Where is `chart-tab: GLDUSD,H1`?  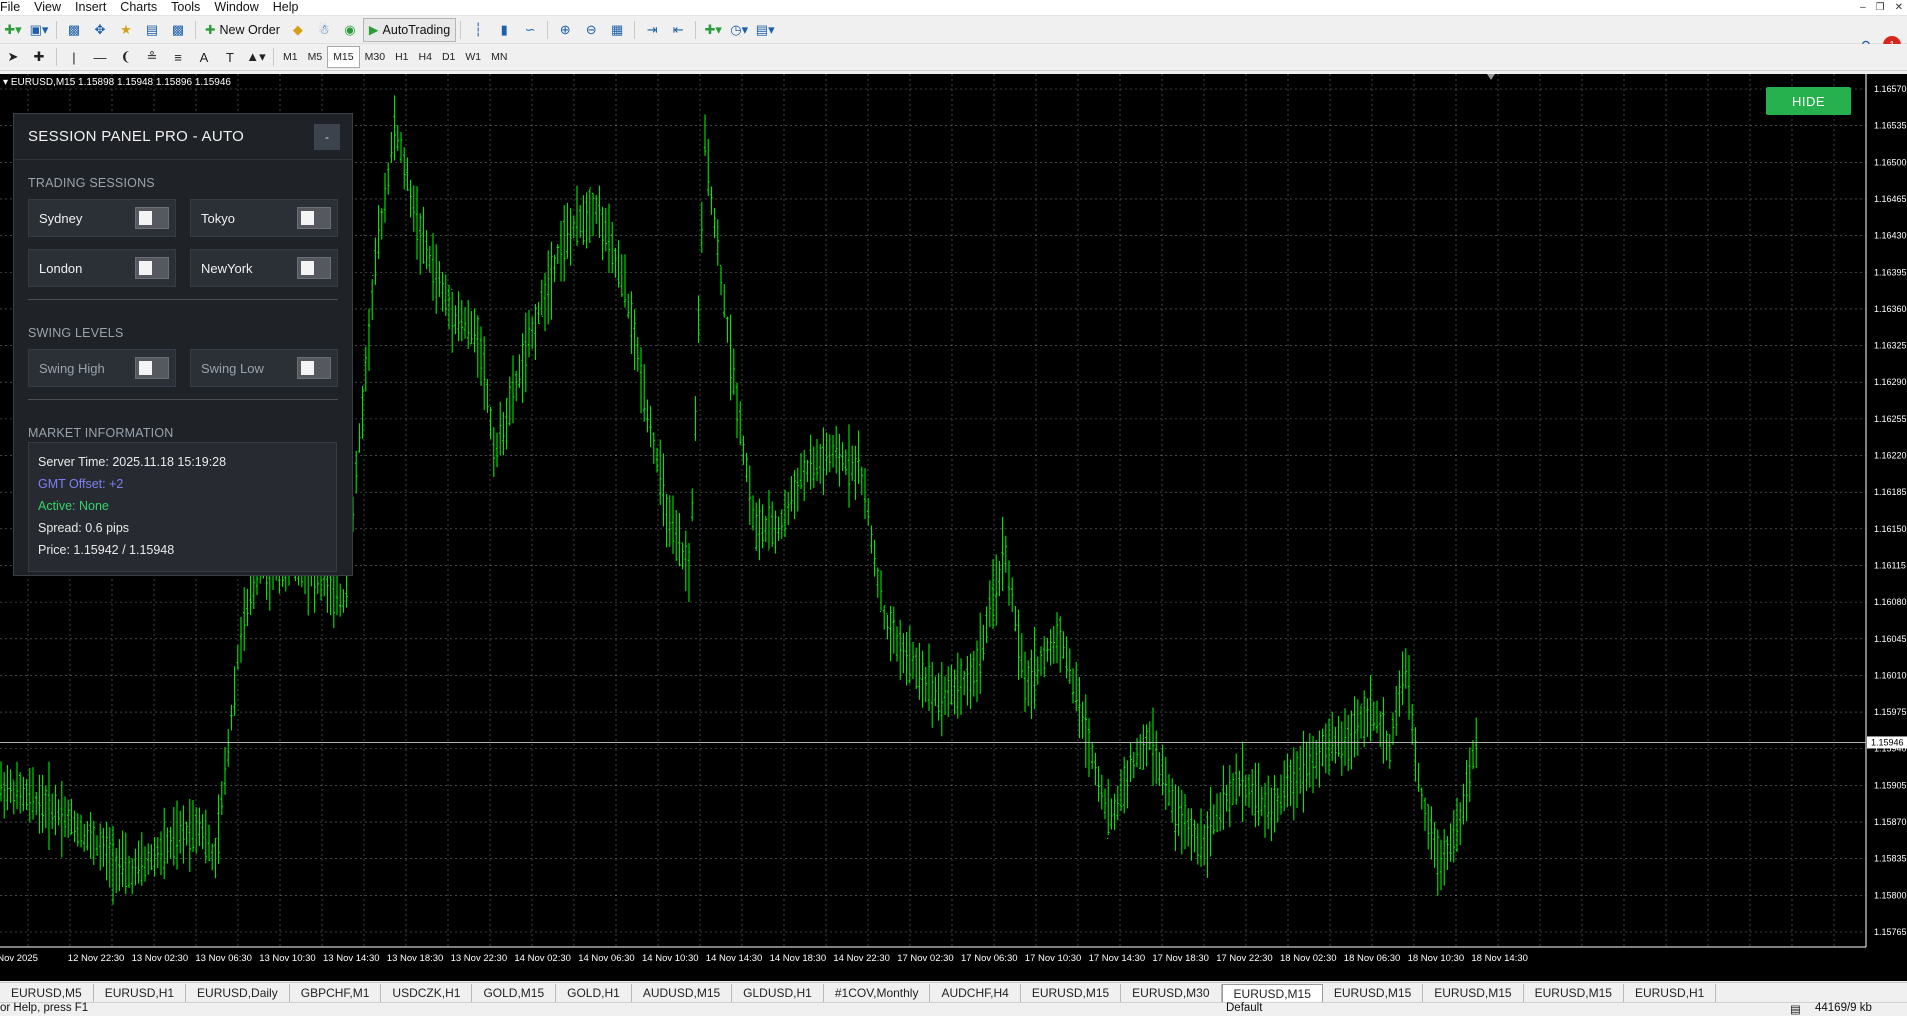
chart-tab: GLDUSD,H1 is located at coordinates (778, 993).